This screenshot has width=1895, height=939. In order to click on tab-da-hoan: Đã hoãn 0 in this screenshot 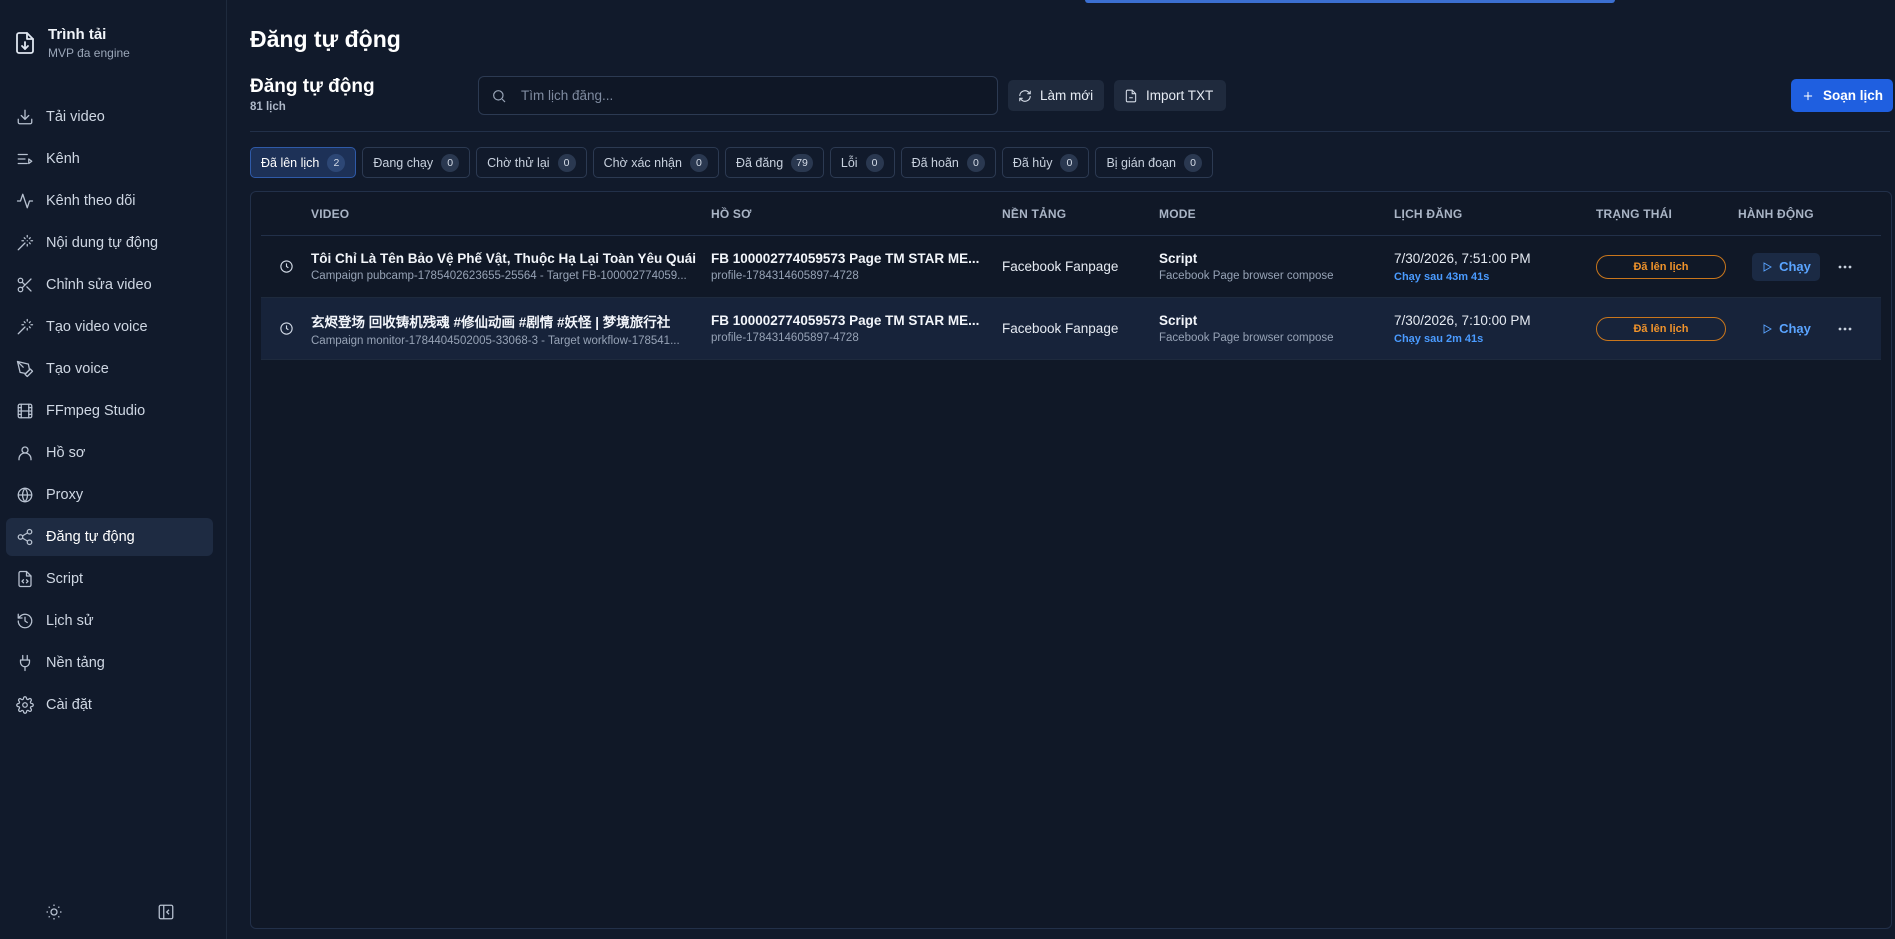, I will do `click(948, 162)`.